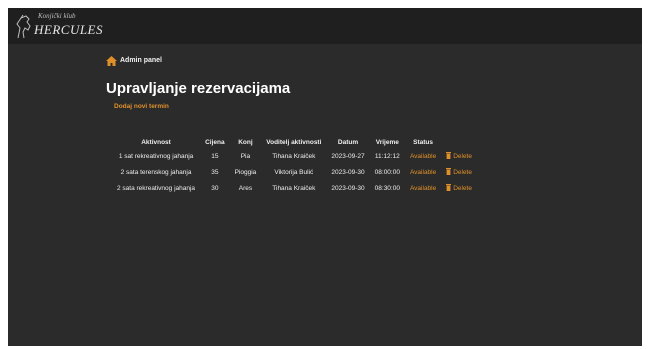 The image size is (650, 349). I want to click on cell-date: 2023-09-27, so click(348, 156).